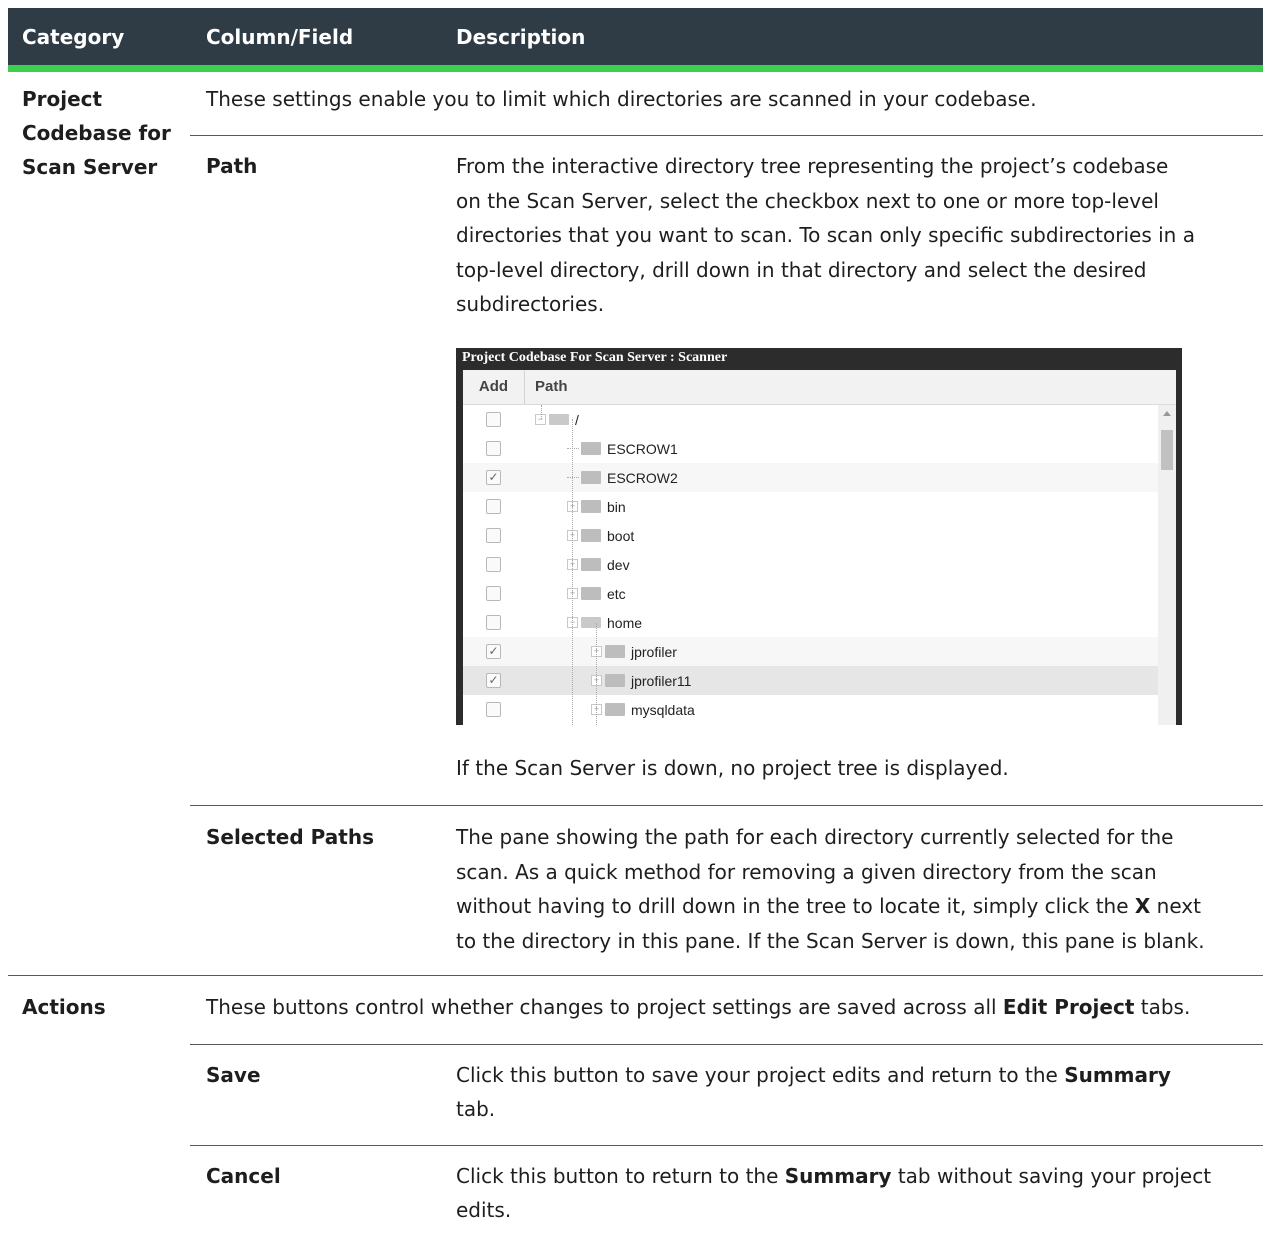 The image size is (1269, 1241). I want to click on tree-node-label: mysqldata, so click(663, 710).